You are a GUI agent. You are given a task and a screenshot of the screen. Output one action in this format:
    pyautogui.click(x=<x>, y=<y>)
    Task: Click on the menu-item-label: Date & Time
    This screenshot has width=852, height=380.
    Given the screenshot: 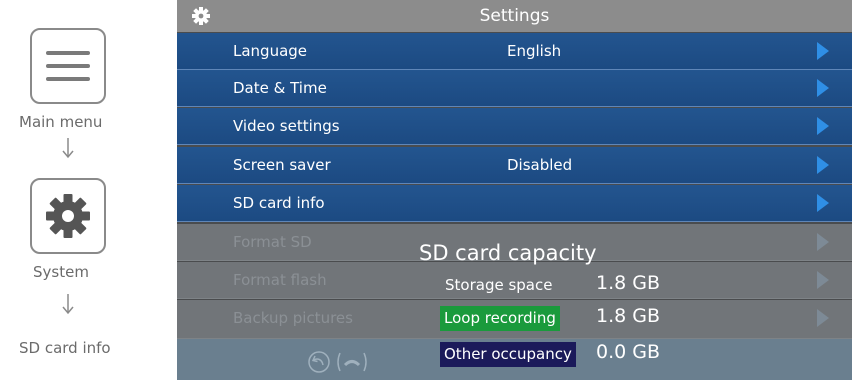 What is the action you would take?
    pyautogui.click(x=280, y=88)
    